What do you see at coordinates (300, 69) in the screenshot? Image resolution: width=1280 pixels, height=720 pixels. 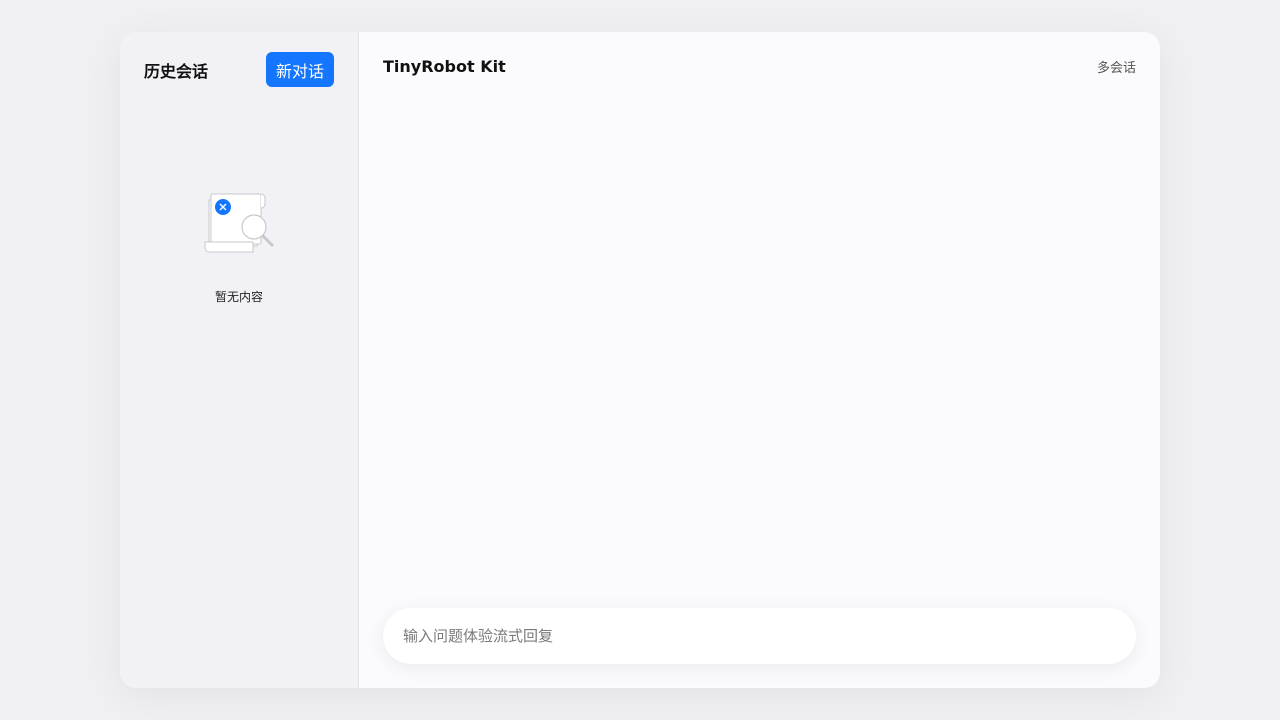 I see `new-conversation-button: 新对话` at bounding box center [300, 69].